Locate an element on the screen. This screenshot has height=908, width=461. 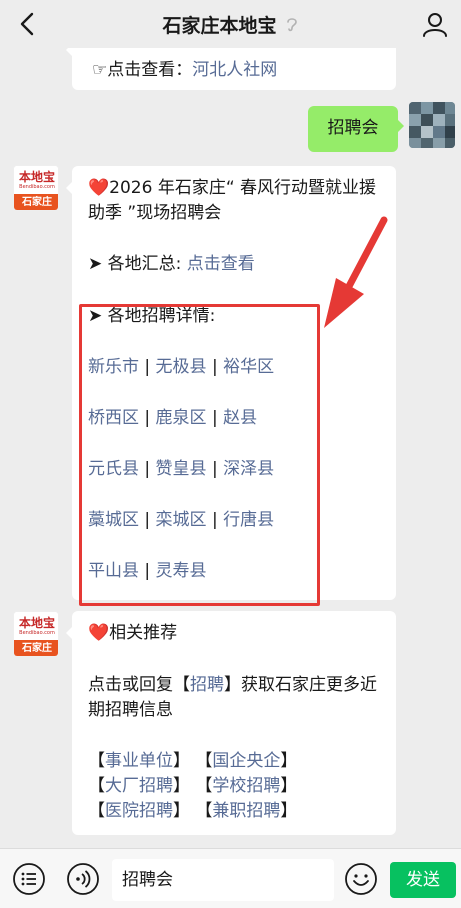
tag-row: 【事业单位】 【国企央企】 is located at coordinates (193, 761).